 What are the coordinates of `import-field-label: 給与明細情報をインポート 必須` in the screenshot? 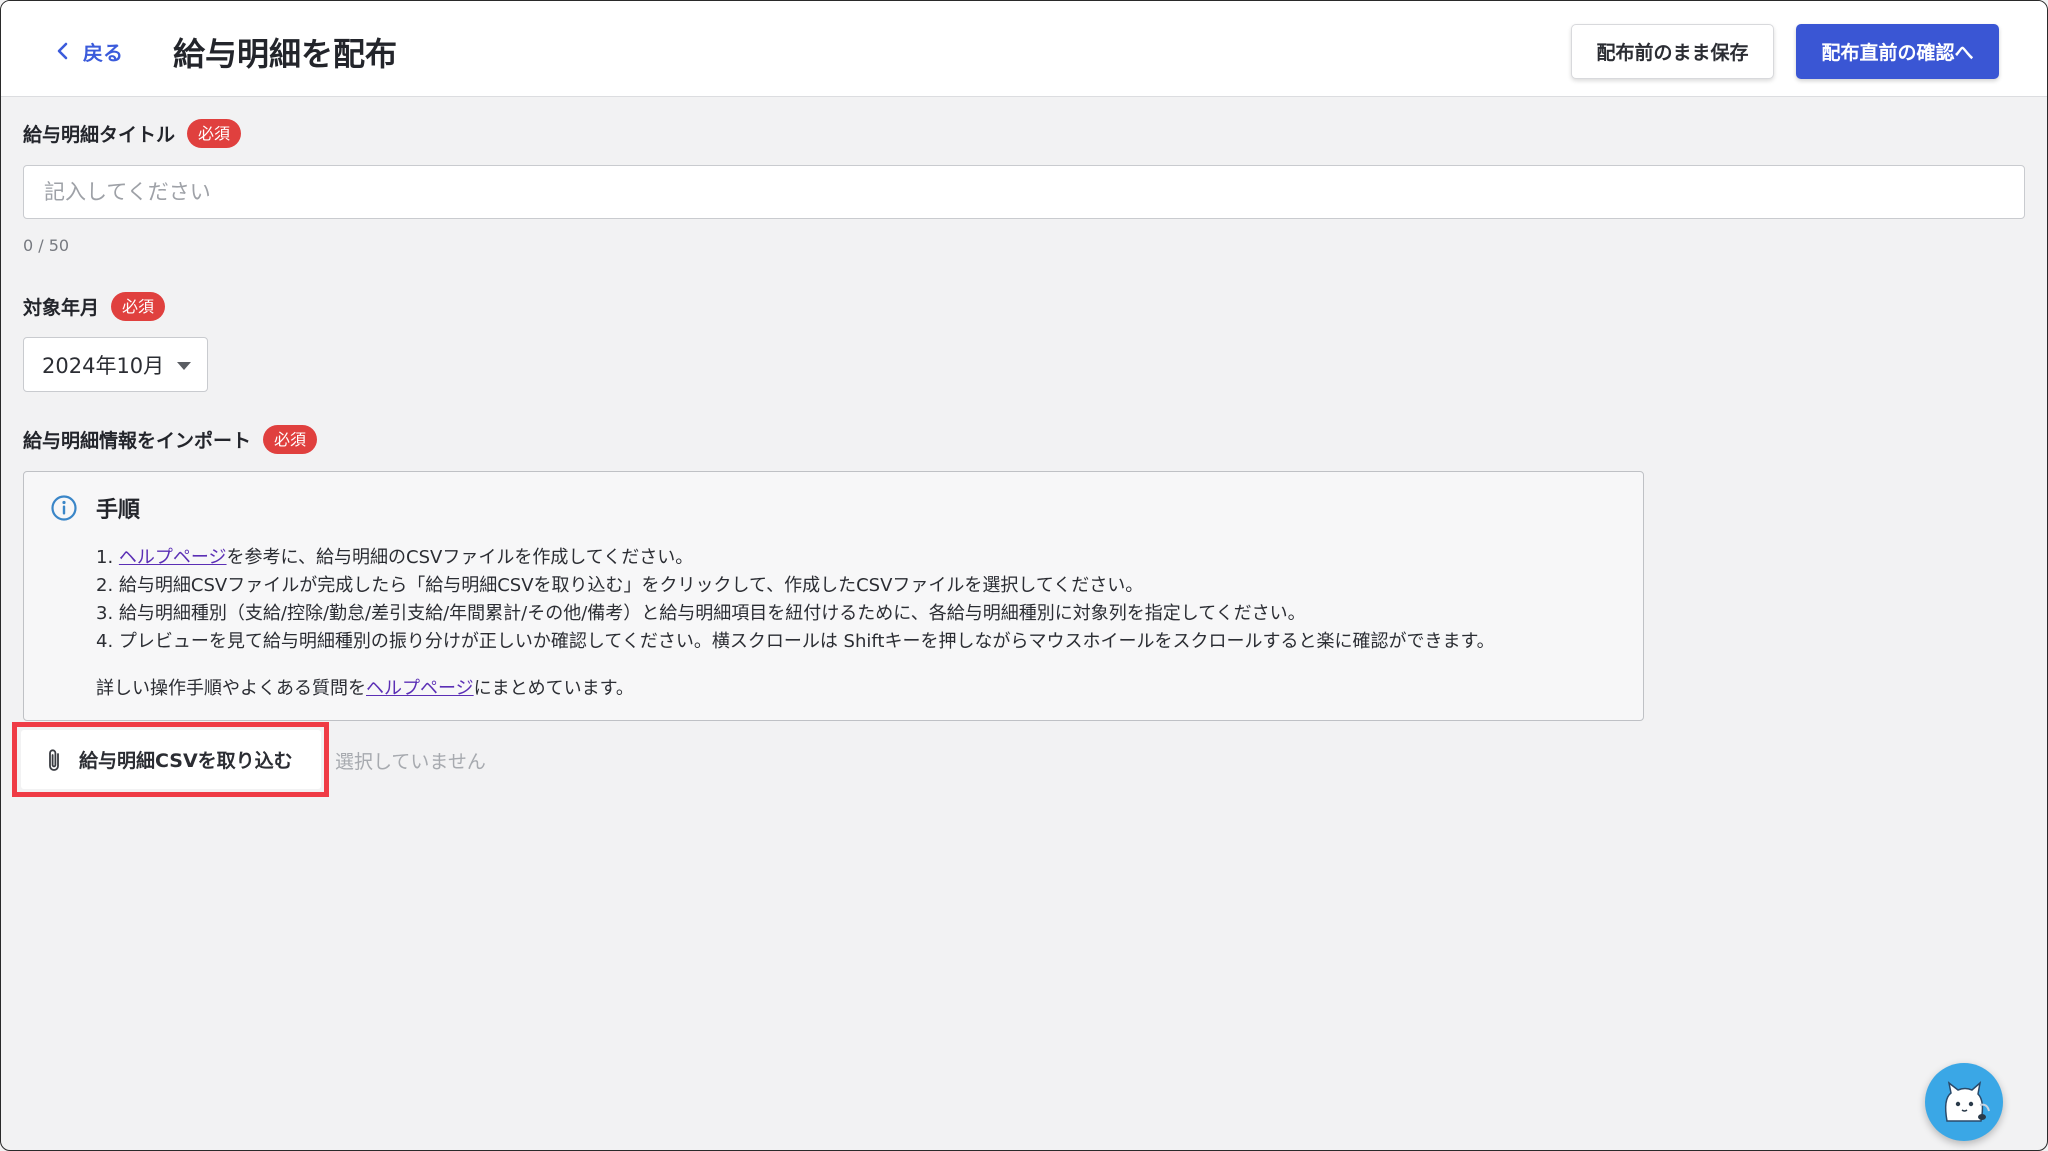 It's located at (170, 440).